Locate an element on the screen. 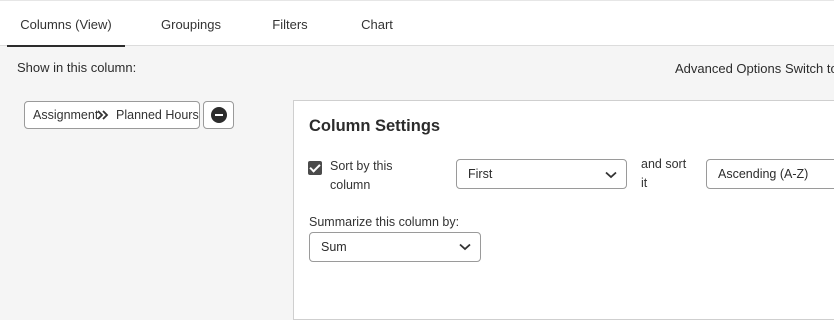 The height and width of the screenshot is (320, 834). column-settings-title: Column Settings is located at coordinates (375, 126).